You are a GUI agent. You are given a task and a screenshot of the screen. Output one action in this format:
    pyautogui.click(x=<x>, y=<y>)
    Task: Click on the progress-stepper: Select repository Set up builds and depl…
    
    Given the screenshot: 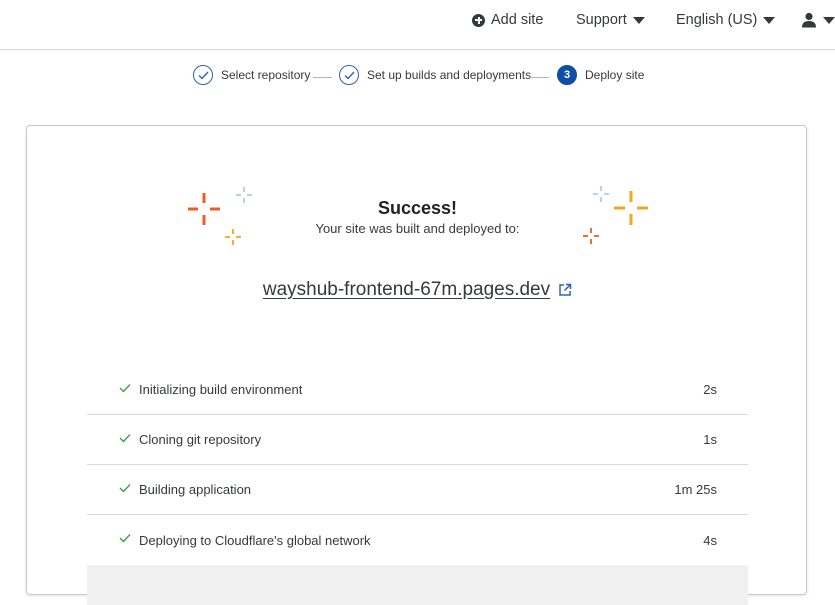 What is the action you would take?
    pyautogui.click(x=417, y=77)
    